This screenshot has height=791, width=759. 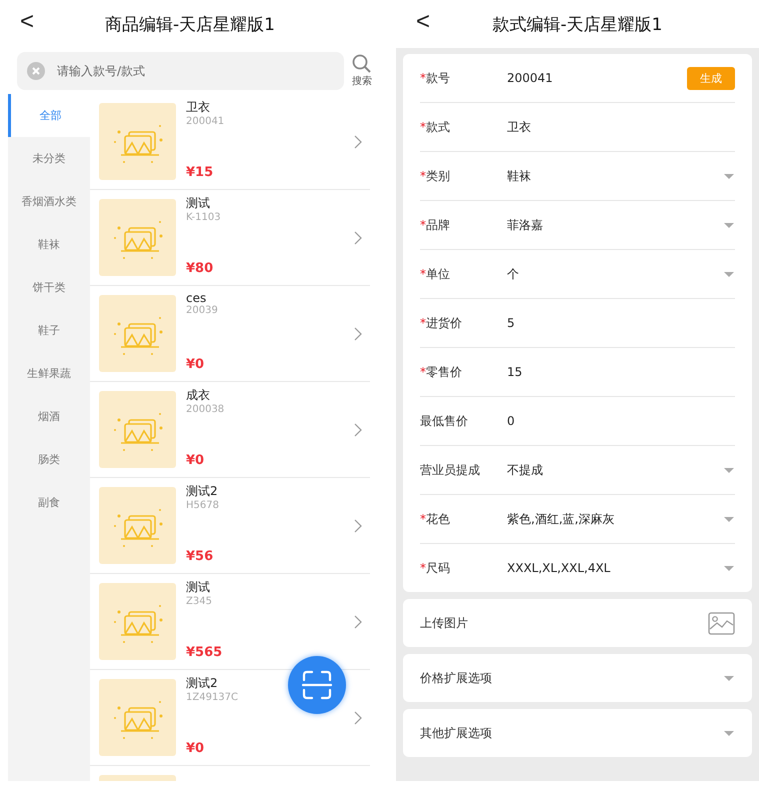 I want to click on product-code: K-1103, so click(x=203, y=217).